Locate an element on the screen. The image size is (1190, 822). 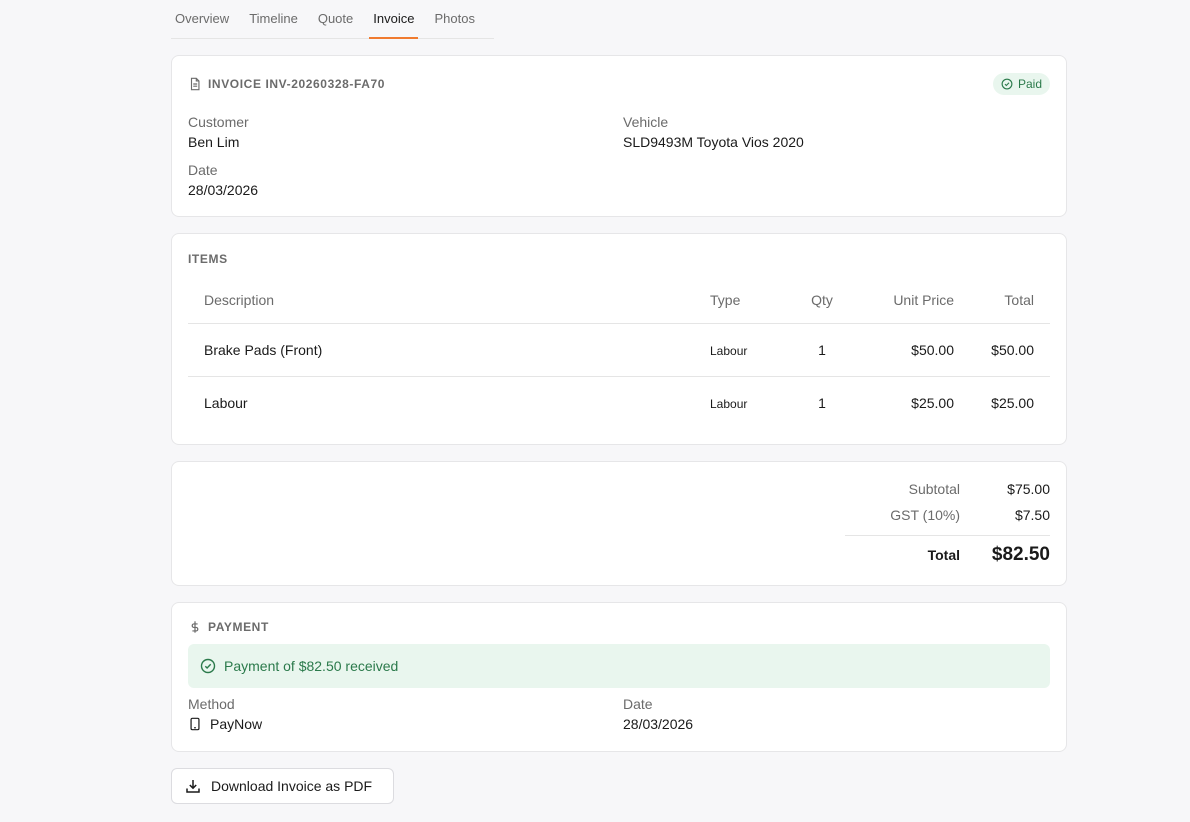
total-label: Total is located at coordinates (943, 555).